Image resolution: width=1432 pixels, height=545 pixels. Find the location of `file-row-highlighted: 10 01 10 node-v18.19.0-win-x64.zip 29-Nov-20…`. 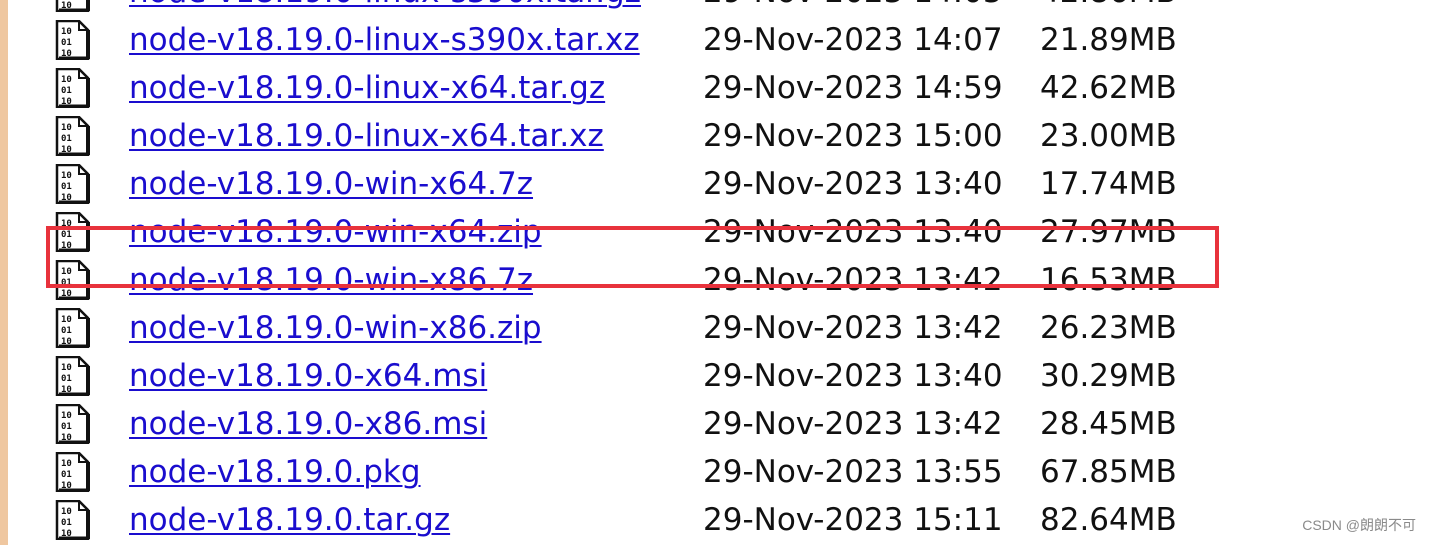

file-row-highlighted: 10 01 10 node-v18.19.0-win-x64.zip 29-Nov-20… is located at coordinates (716, 231).